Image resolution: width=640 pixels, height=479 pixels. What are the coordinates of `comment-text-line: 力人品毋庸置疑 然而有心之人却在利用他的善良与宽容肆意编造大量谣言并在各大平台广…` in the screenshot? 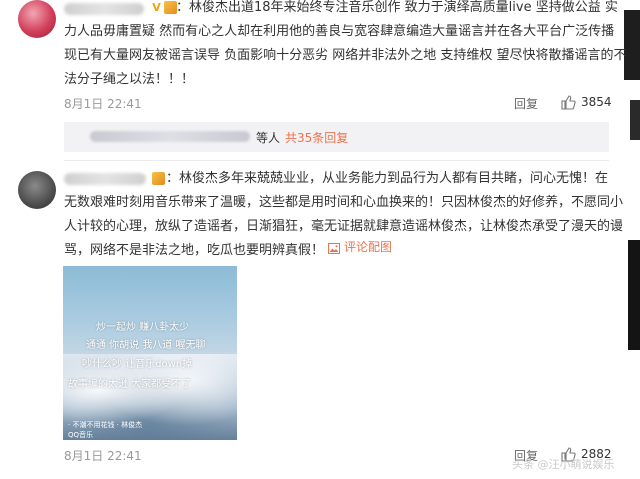 It's located at (339, 31).